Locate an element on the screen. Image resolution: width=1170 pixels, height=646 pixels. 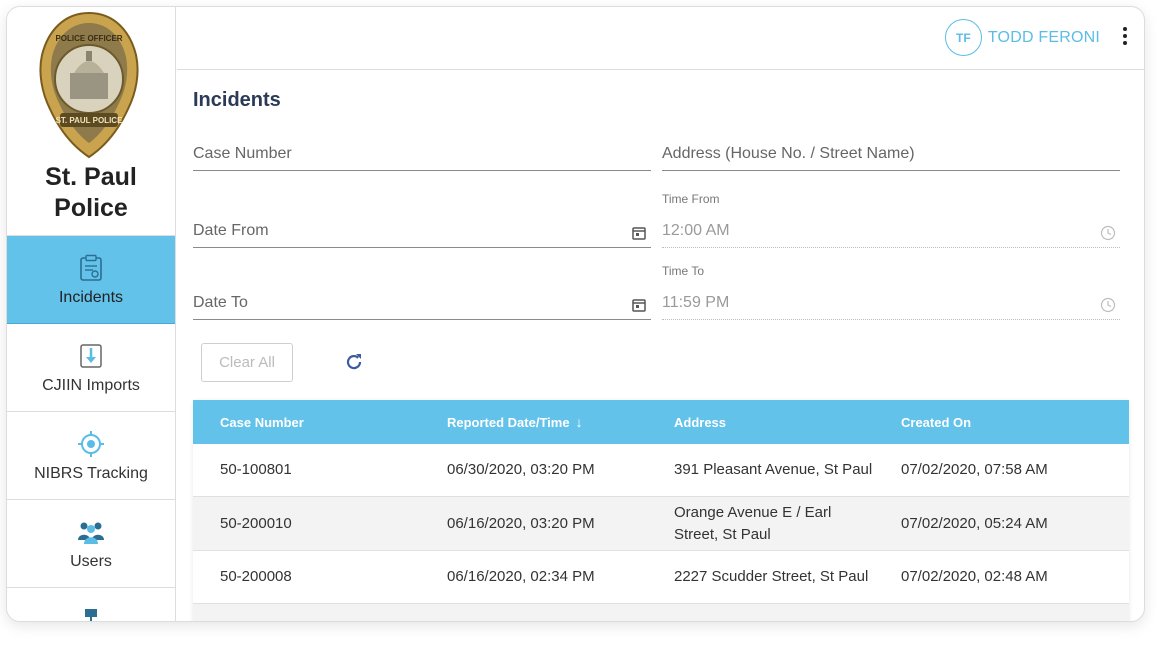
table-row-partial is located at coordinates (661, 612).